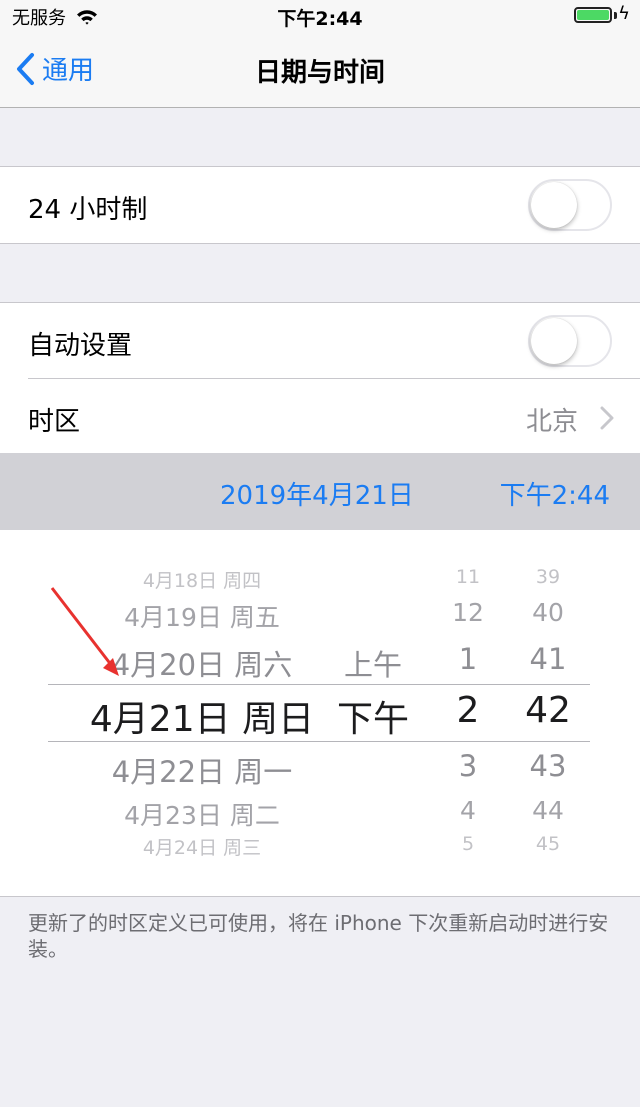  Describe the element at coordinates (320, 813) in the screenshot. I see `picker-row: 4月23日 周二 4 44` at that location.